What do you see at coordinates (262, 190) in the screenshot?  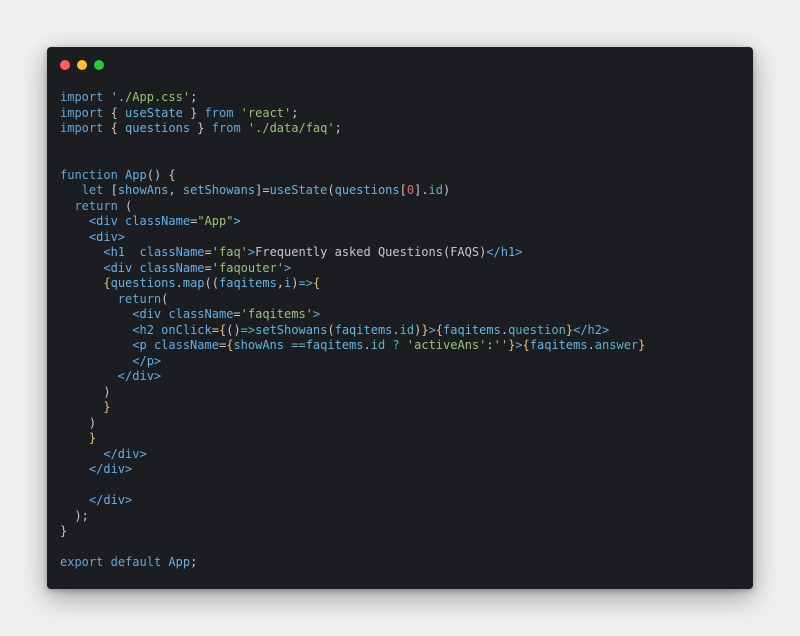 I see `code-token: ]=` at bounding box center [262, 190].